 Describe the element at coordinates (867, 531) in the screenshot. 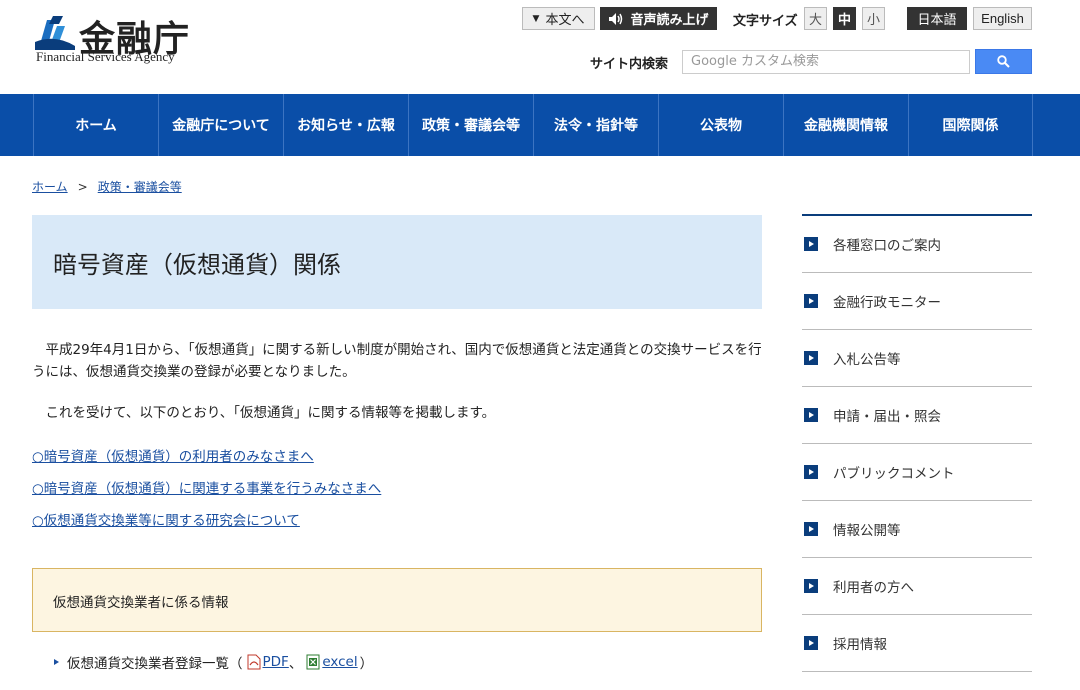

I see `sidebar-item-label: 情報公開等` at that location.